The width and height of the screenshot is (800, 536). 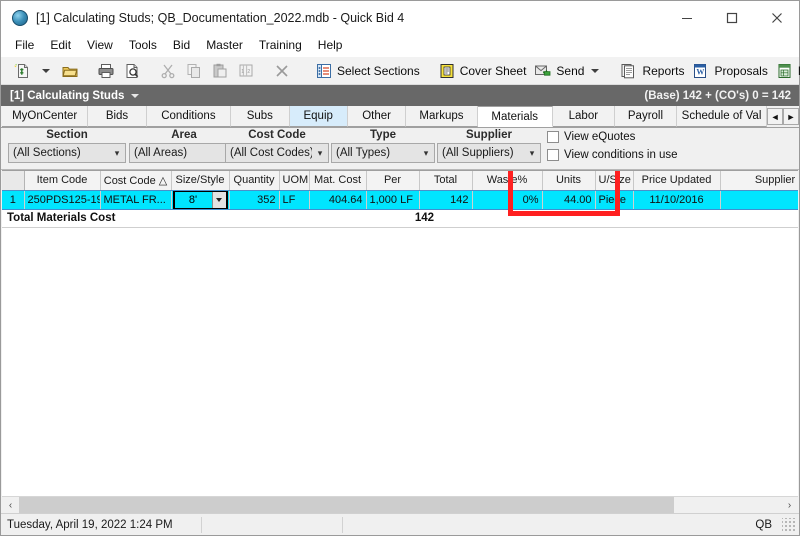 I want to click on col-header-total: Total, so click(x=446, y=181).